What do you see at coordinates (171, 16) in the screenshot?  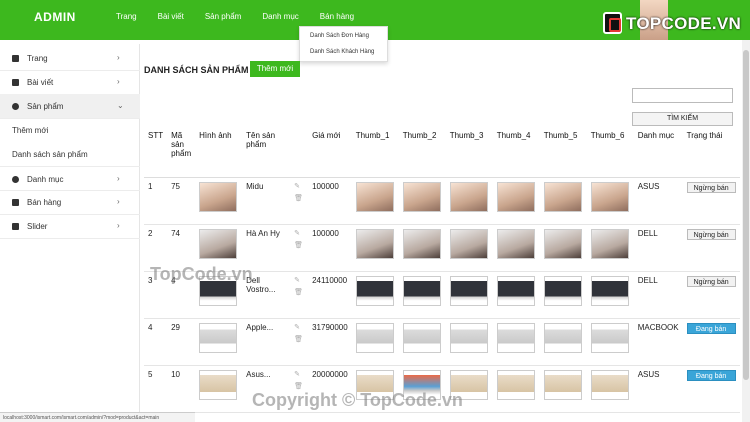 I see `topnav-bai-viet: Bài viết` at bounding box center [171, 16].